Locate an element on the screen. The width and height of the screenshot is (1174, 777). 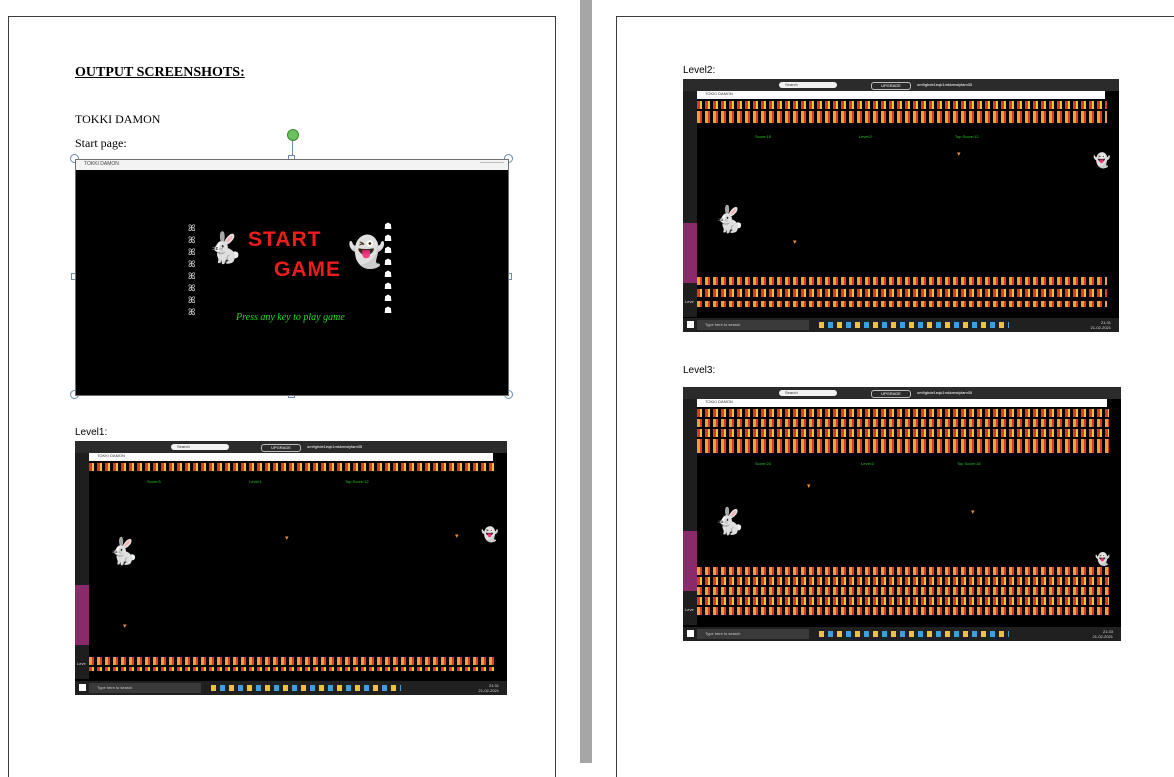
level1-label: Level1: is located at coordinates (91, 432).